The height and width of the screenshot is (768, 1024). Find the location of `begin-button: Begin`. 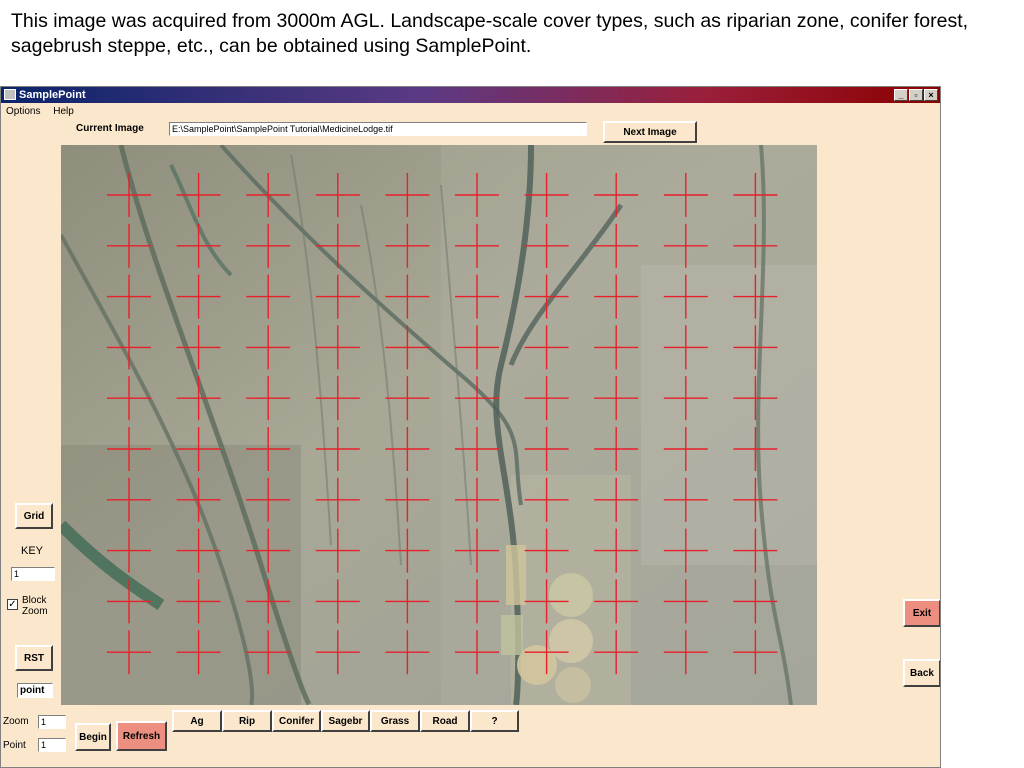

begin-button: Begin is located at coordinates (93, 737).